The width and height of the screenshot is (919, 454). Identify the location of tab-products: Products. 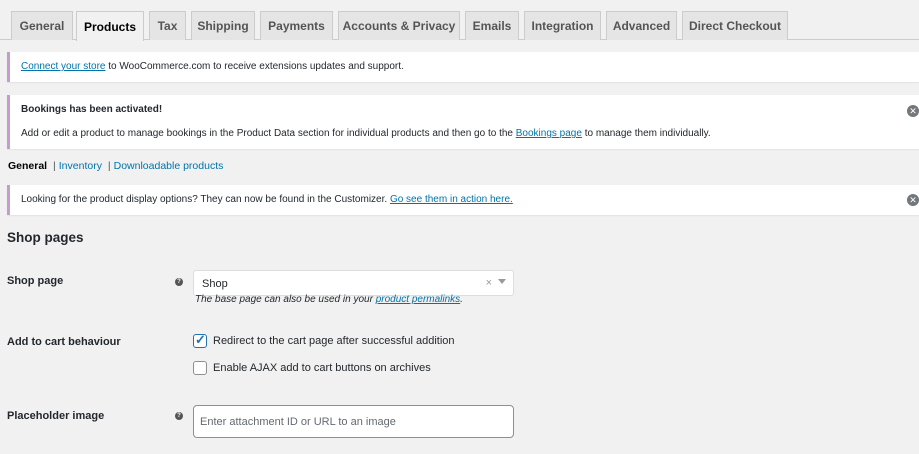
(110, 26).